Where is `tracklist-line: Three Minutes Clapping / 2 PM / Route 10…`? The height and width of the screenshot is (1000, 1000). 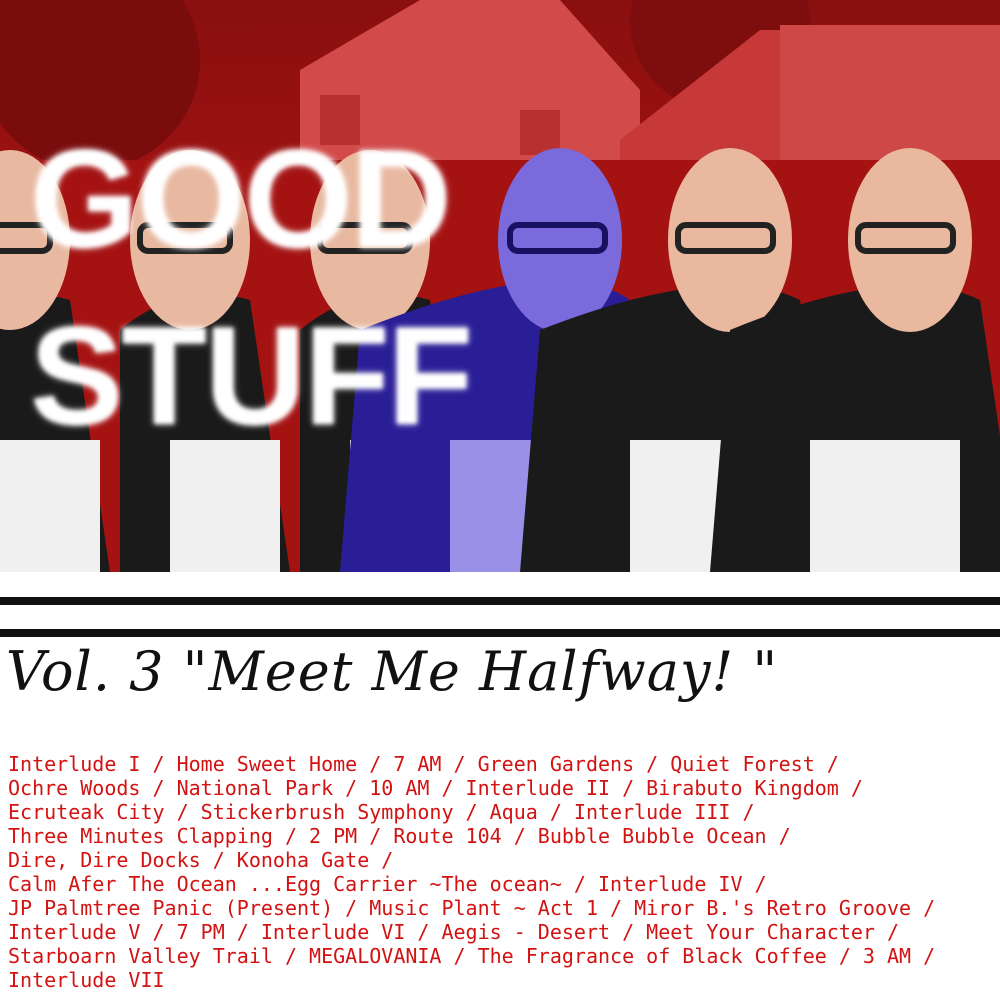
tracklist-line: Three Minutes Clapping / 2 PM / Route 10… is located at coordinates (399, 836).